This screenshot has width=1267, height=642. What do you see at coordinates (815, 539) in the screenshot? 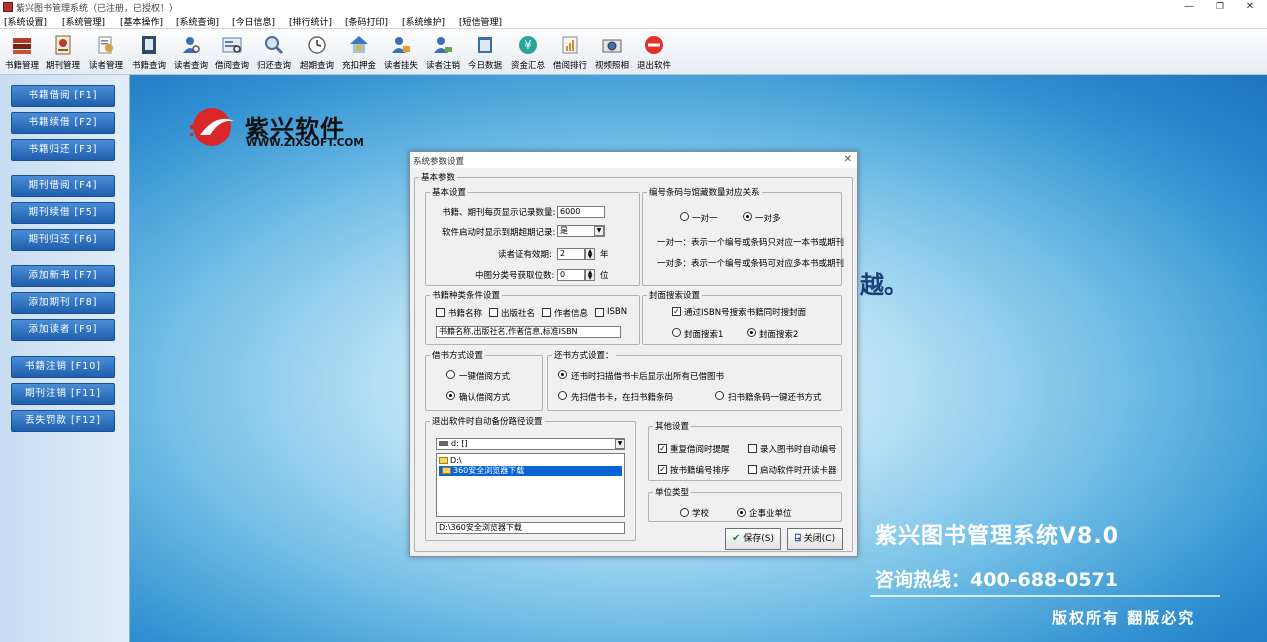
I see `close-dialog-button: ⍈ 关闭(C)` at bounding box center [815, 539].